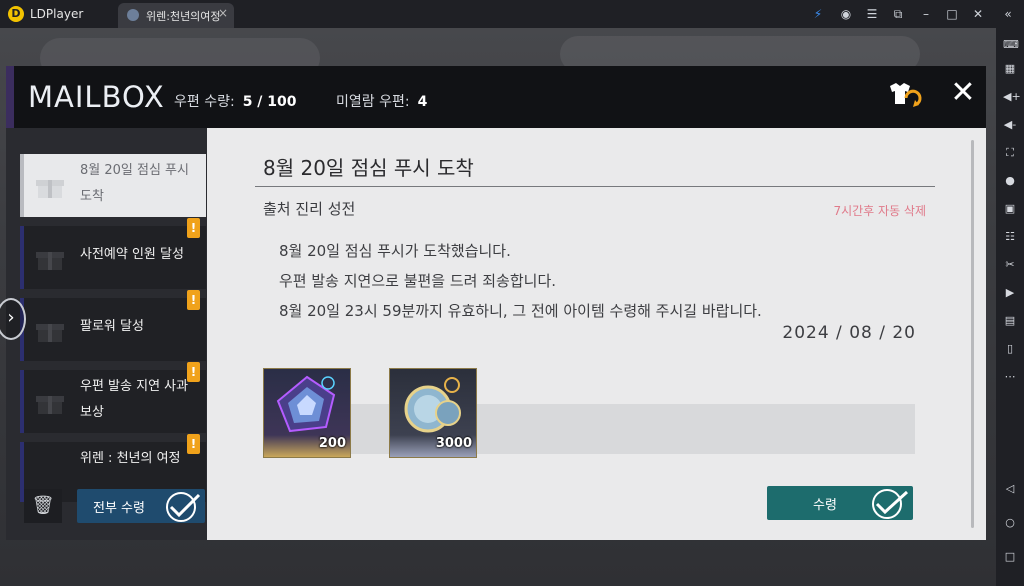 This screenshot has width=1024, height=586. Describe the element at coordinates (235, 101) in the screenshot. I see `mail-count: 우편 수량: 5 / 100` at that location.